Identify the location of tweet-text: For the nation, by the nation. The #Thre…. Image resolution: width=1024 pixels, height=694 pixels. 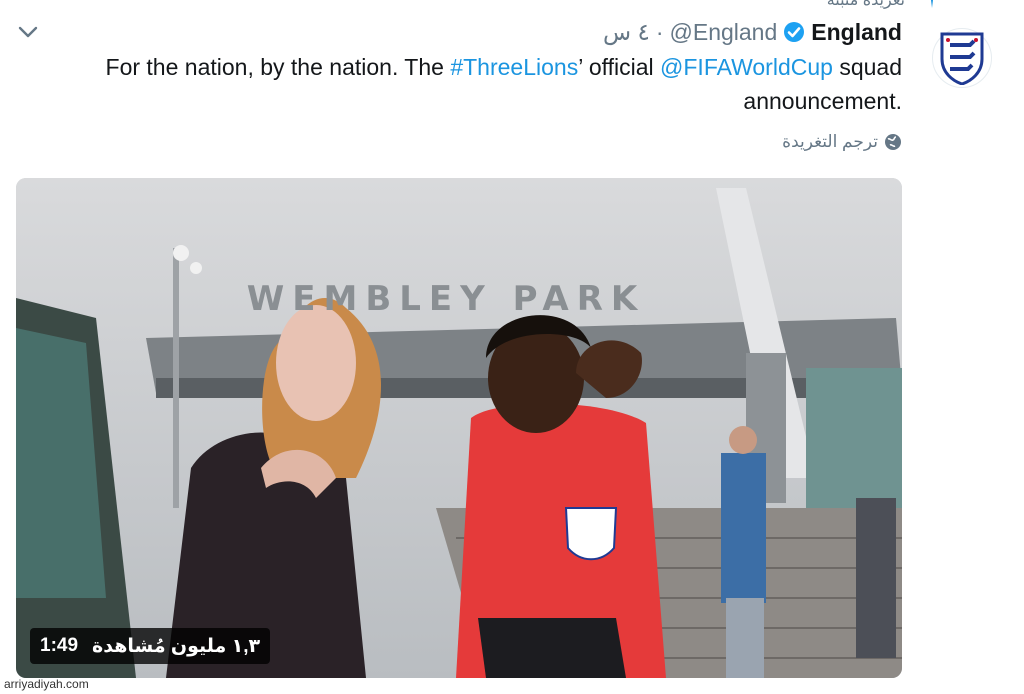
(467, 84).